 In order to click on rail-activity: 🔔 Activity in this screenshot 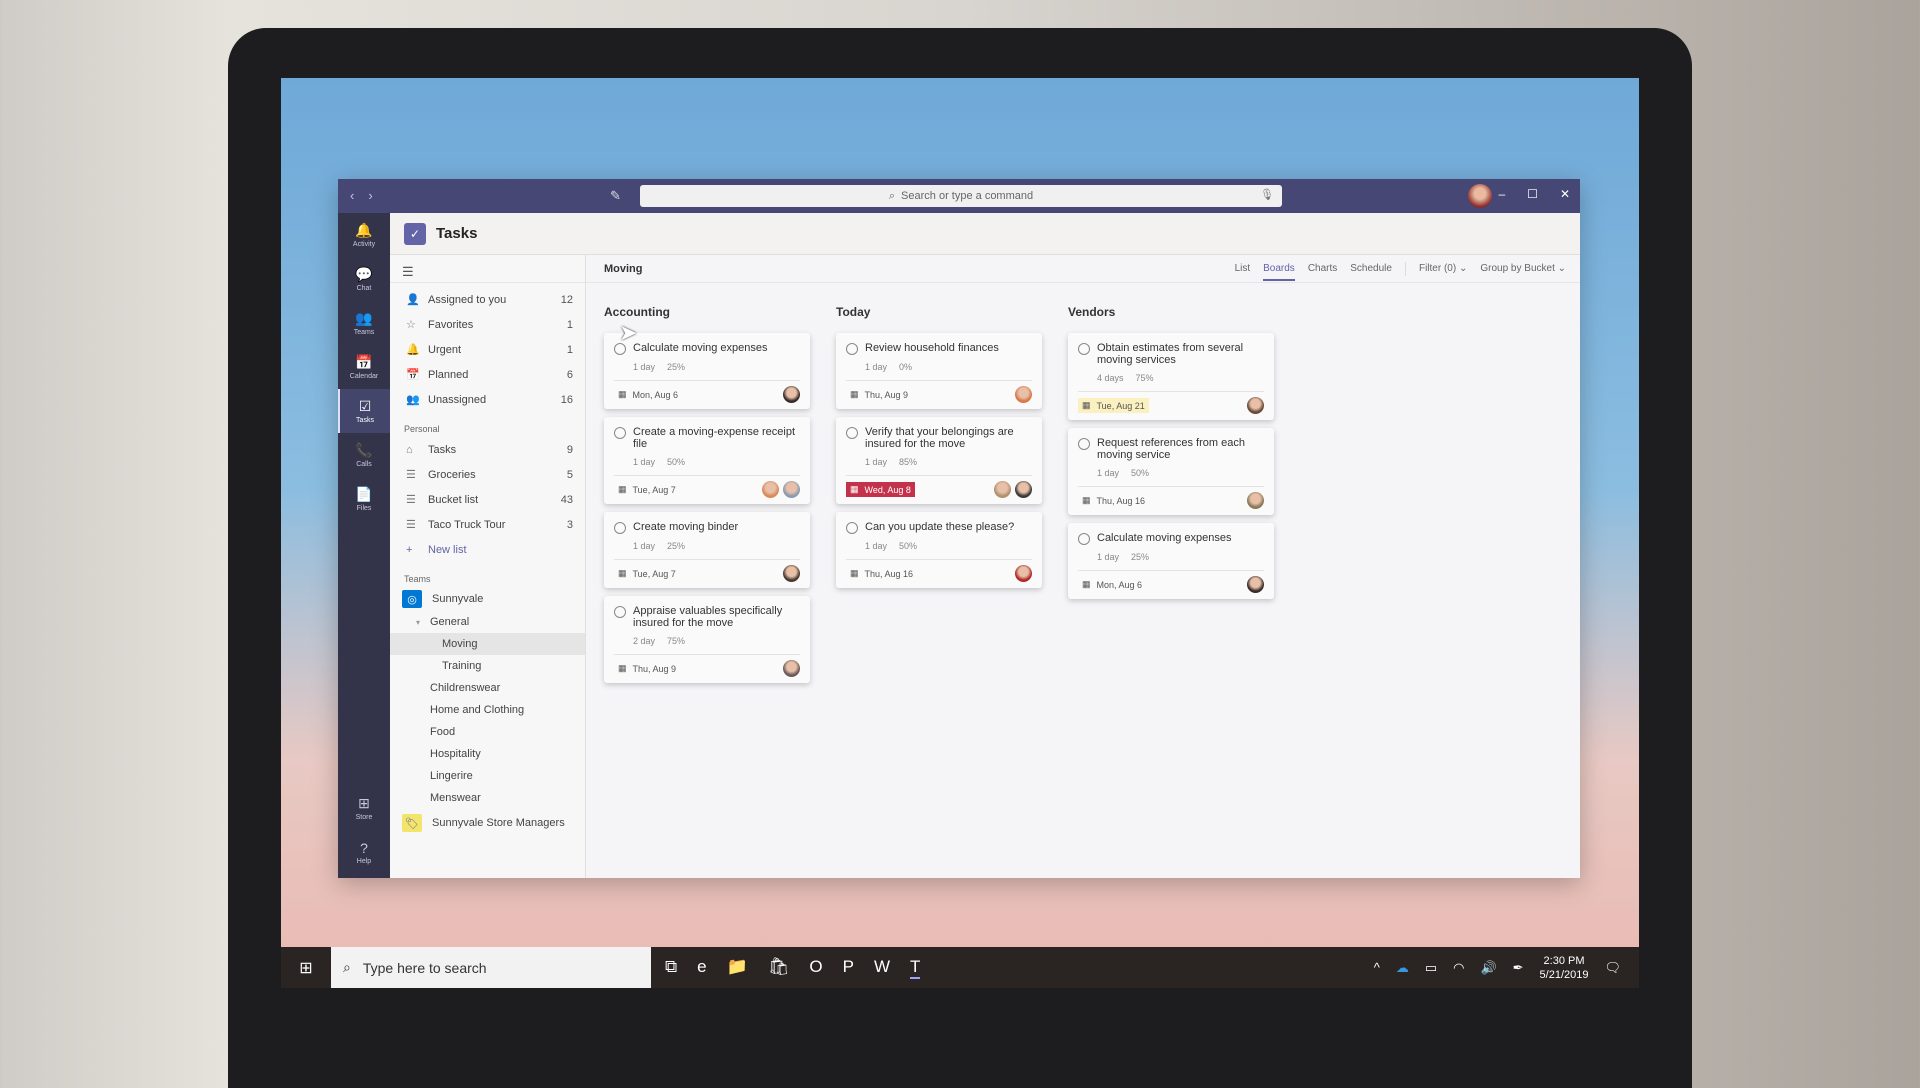, I will do `click(364, 235)`.